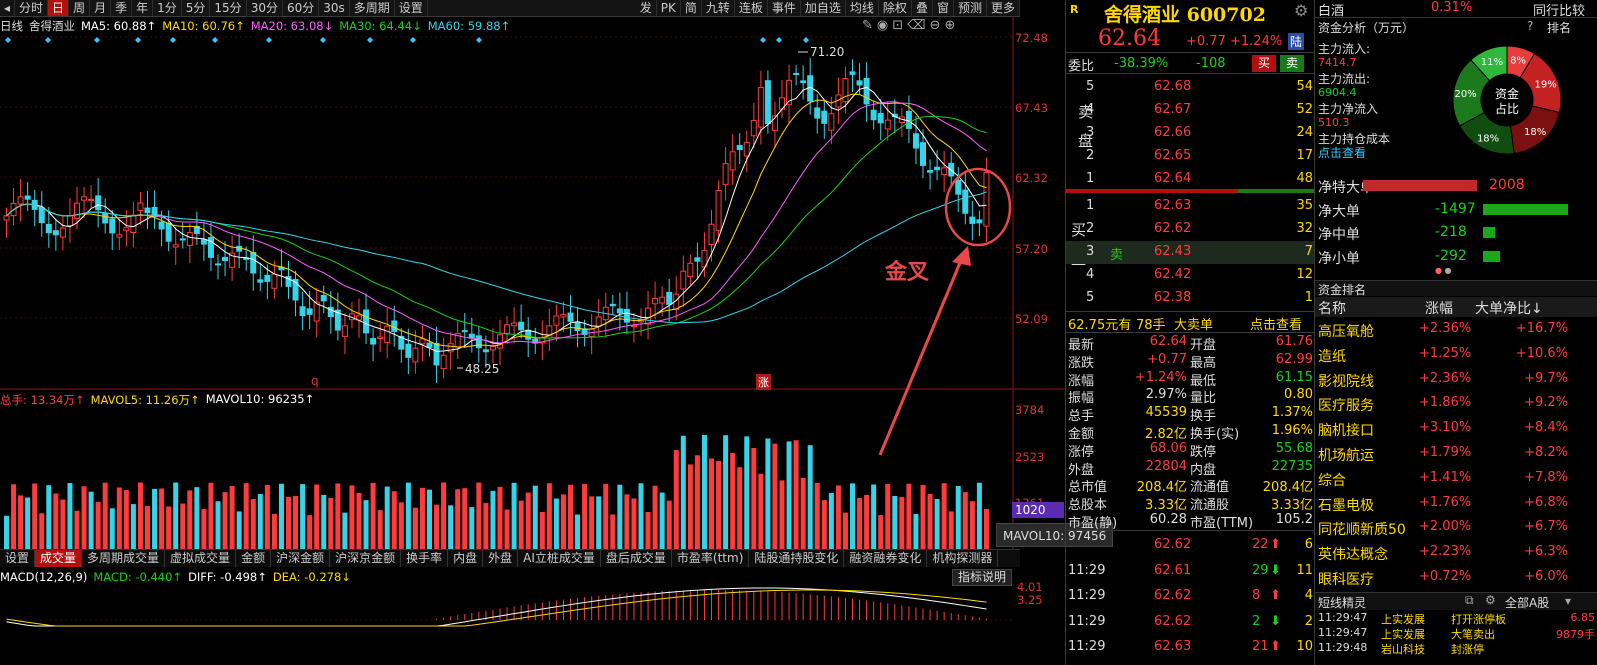 The width and height of the screenshot is (1597, 665). I want to click on sector-header: 白酒 0.31% 同行比较, so click(1456, 9).